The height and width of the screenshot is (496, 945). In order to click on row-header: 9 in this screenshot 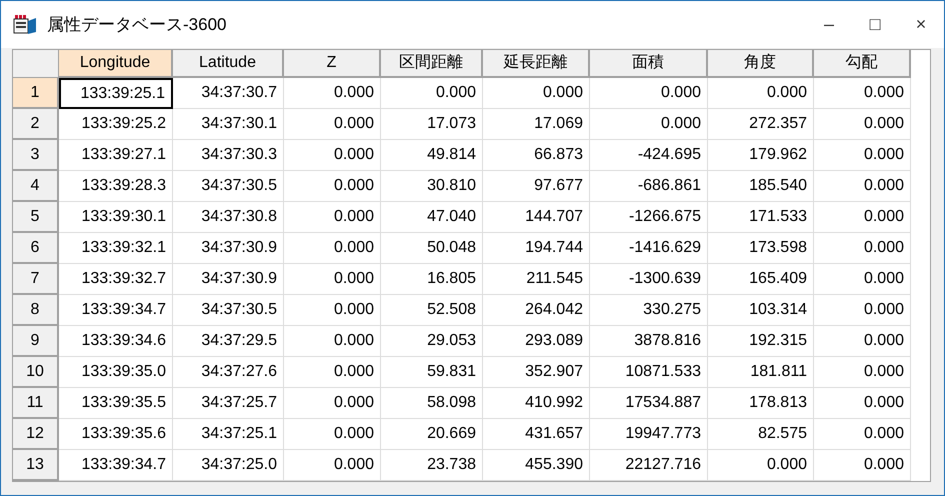, I will do `click(36, 341)`.